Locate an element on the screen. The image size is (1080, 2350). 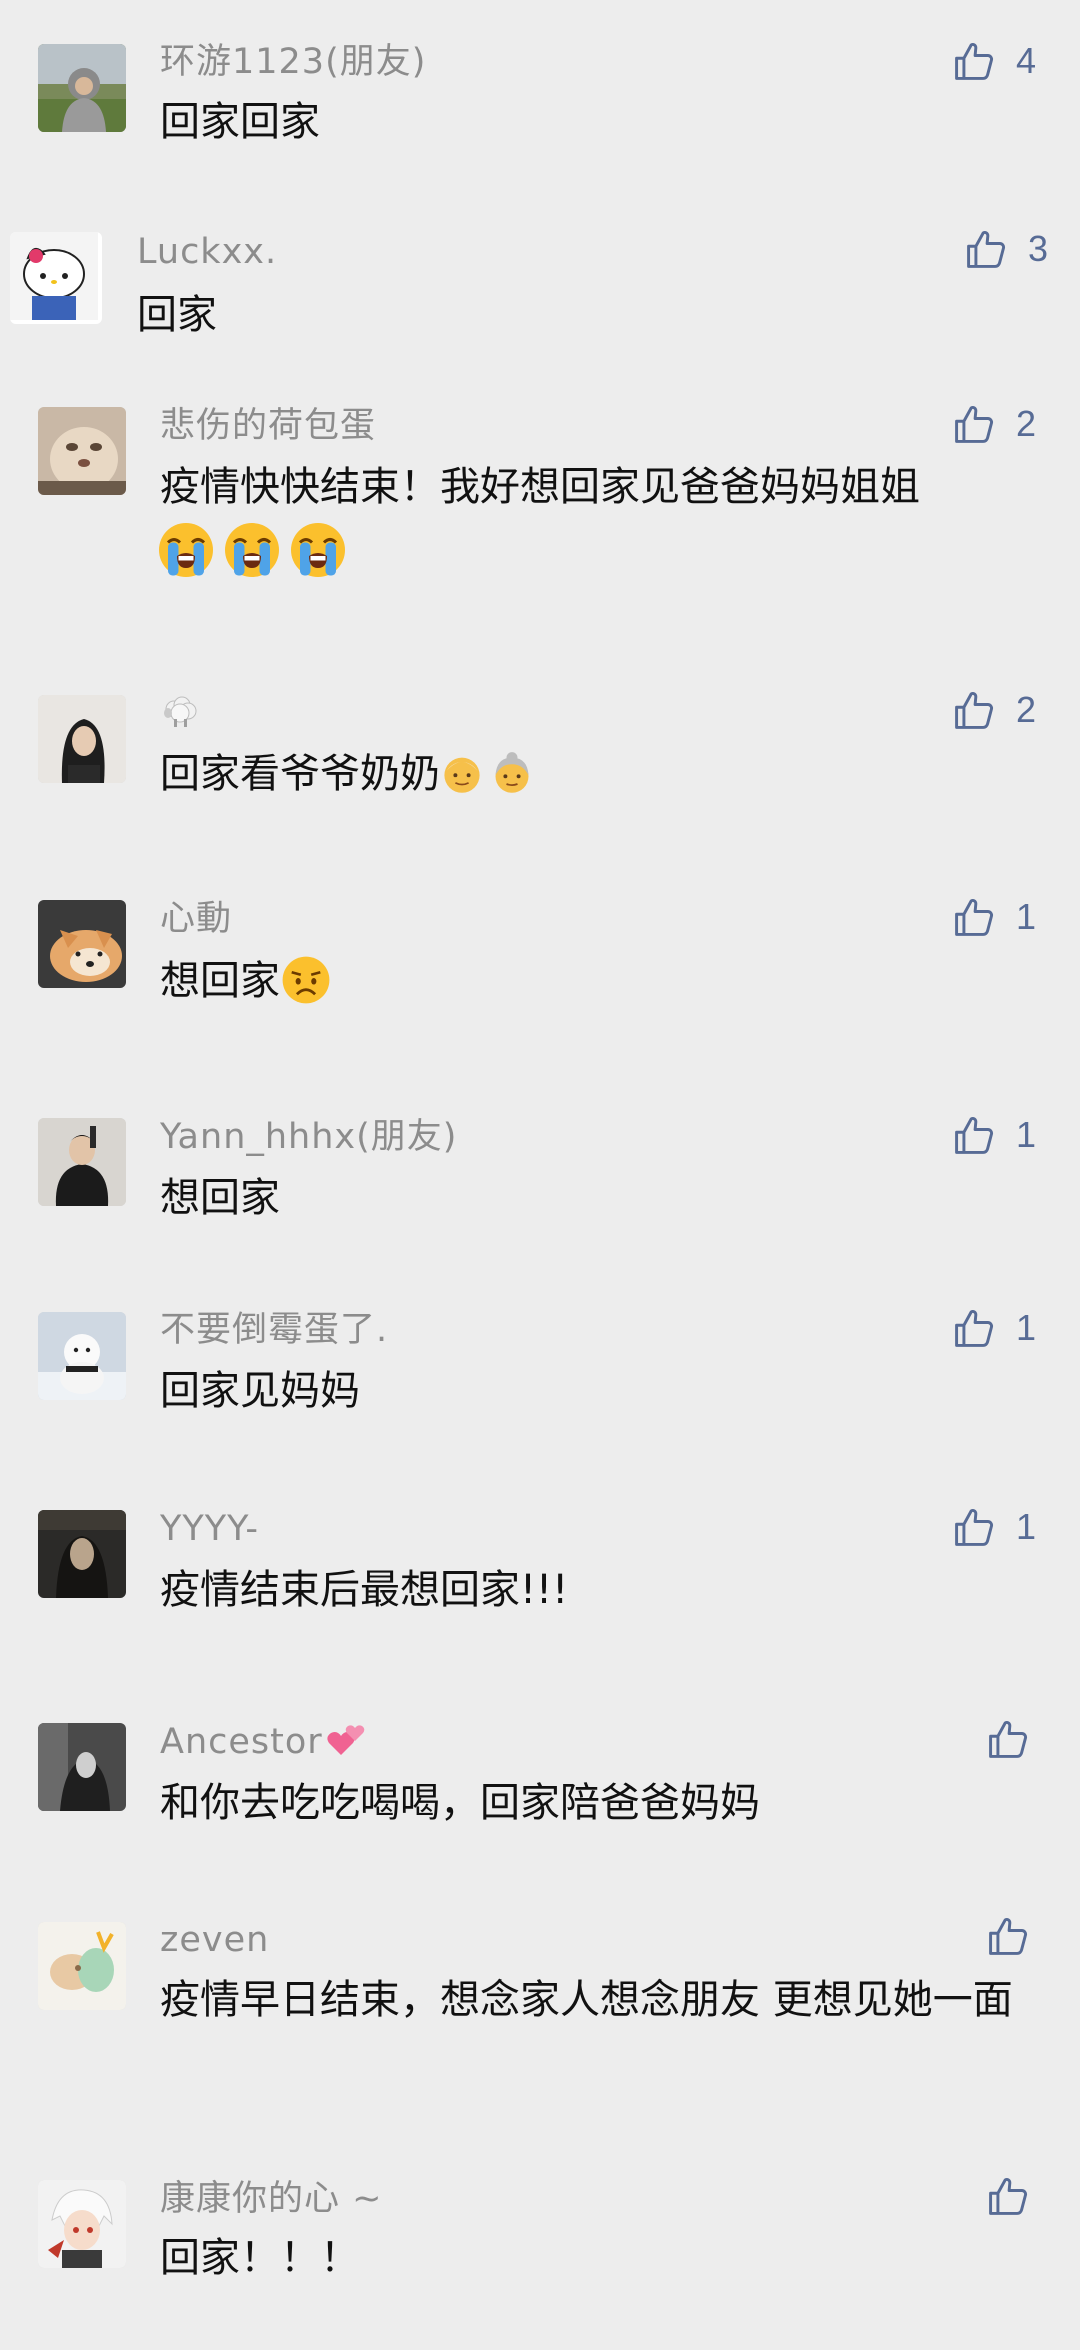
commenter-name: Luckxx. is located at coordinates (207, 252).